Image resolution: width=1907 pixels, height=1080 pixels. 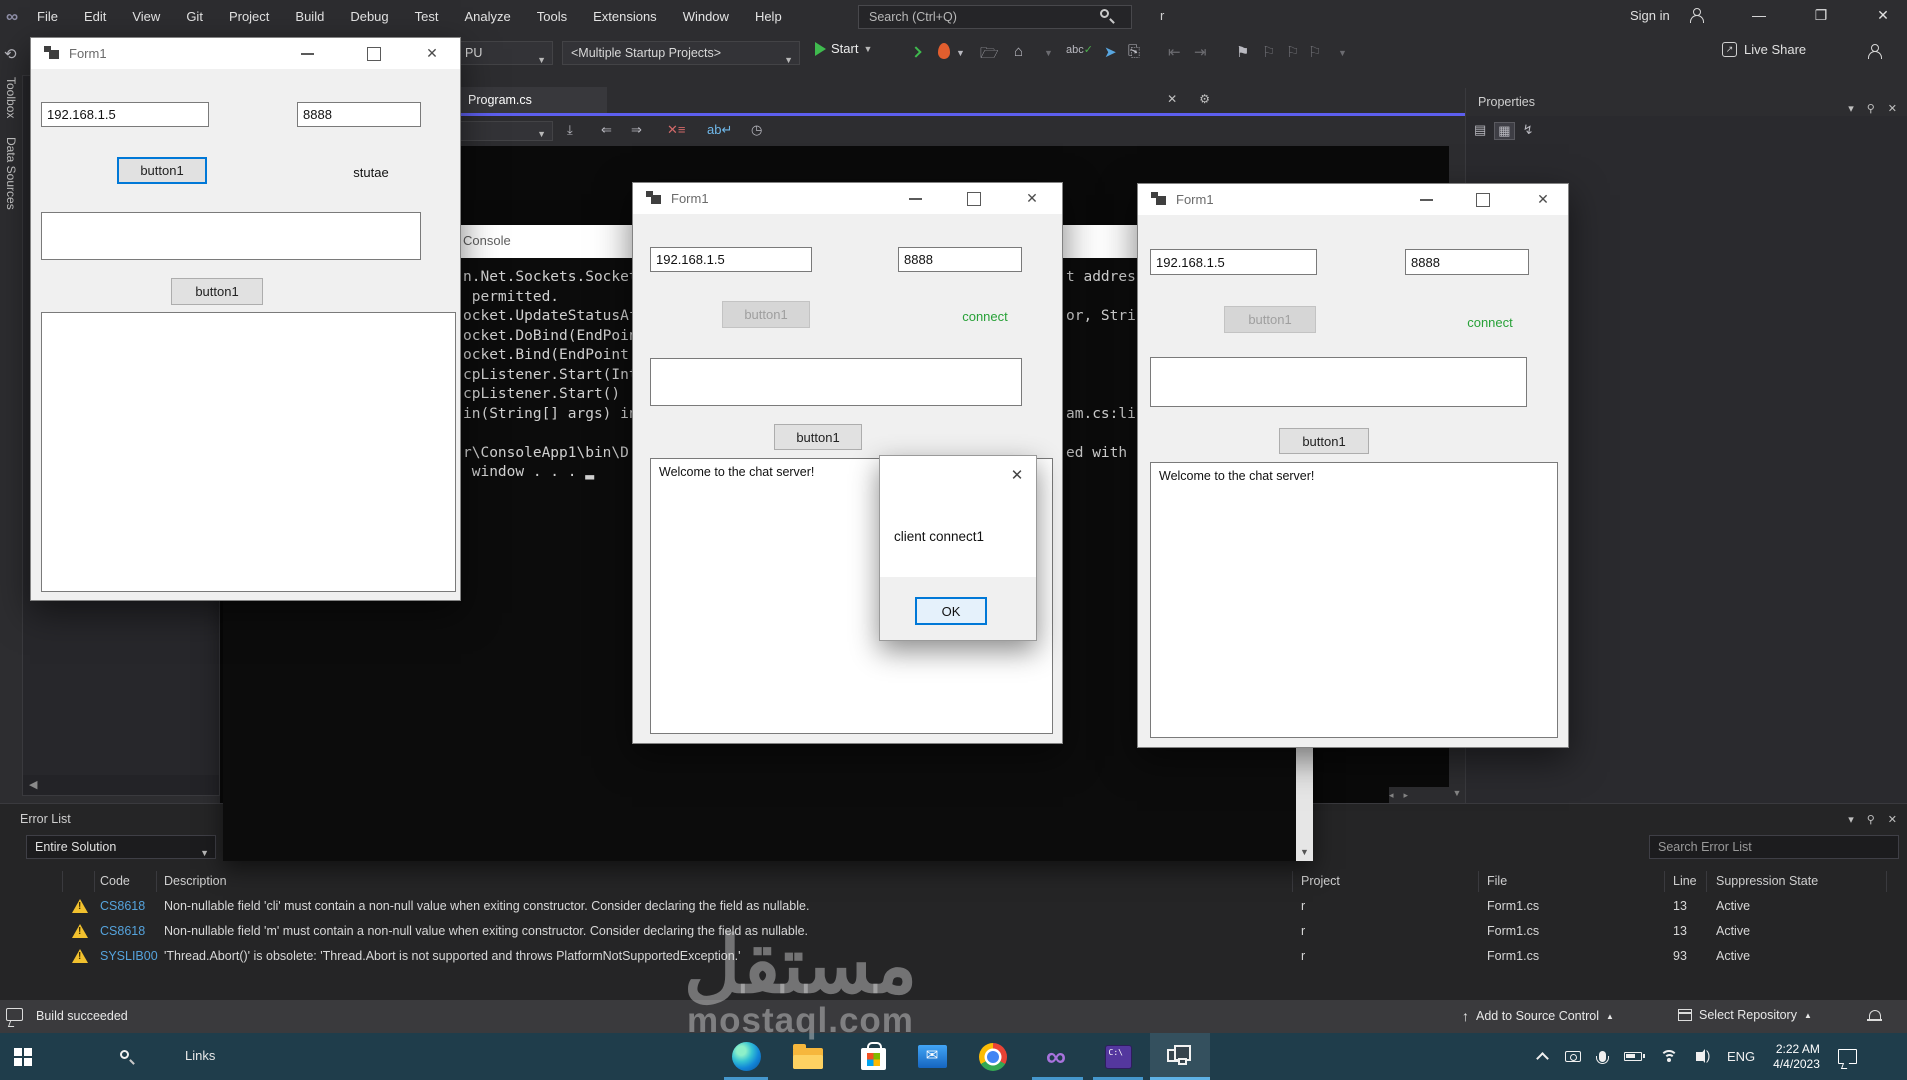 I want to click on window-minimize-button: —, so click(x=1759, y=15).